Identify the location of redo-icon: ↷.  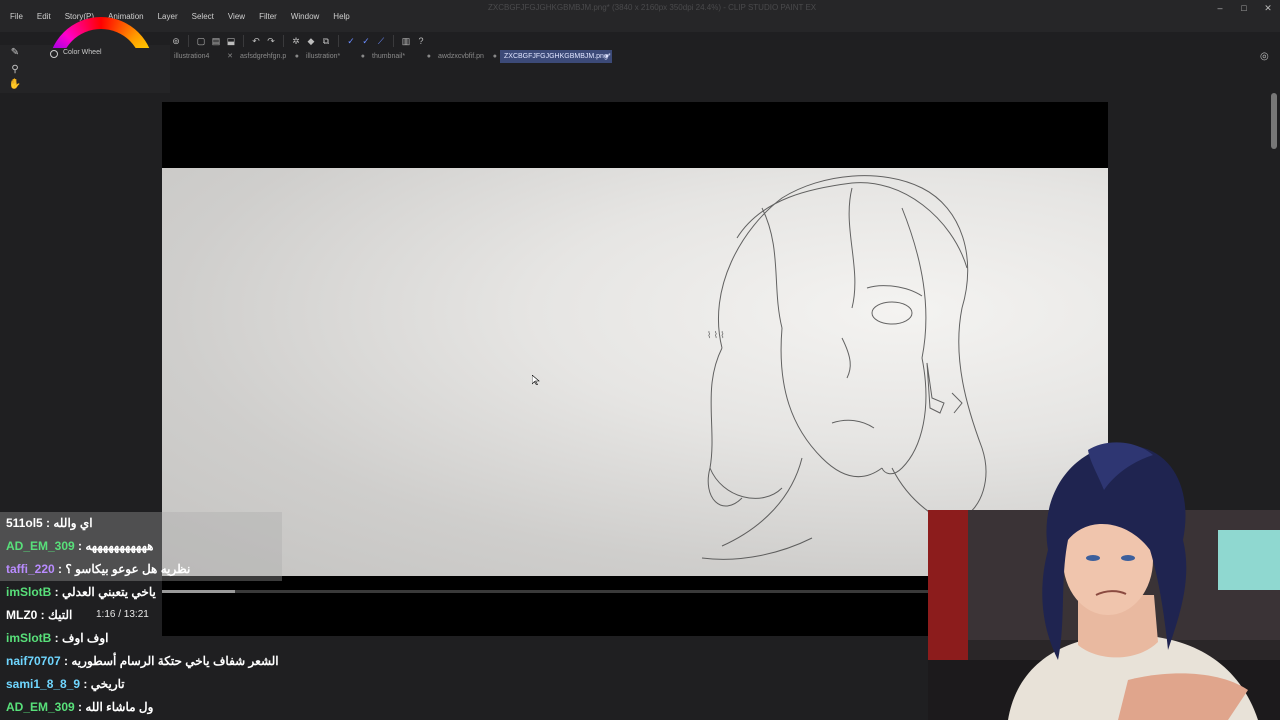
(271, 41).